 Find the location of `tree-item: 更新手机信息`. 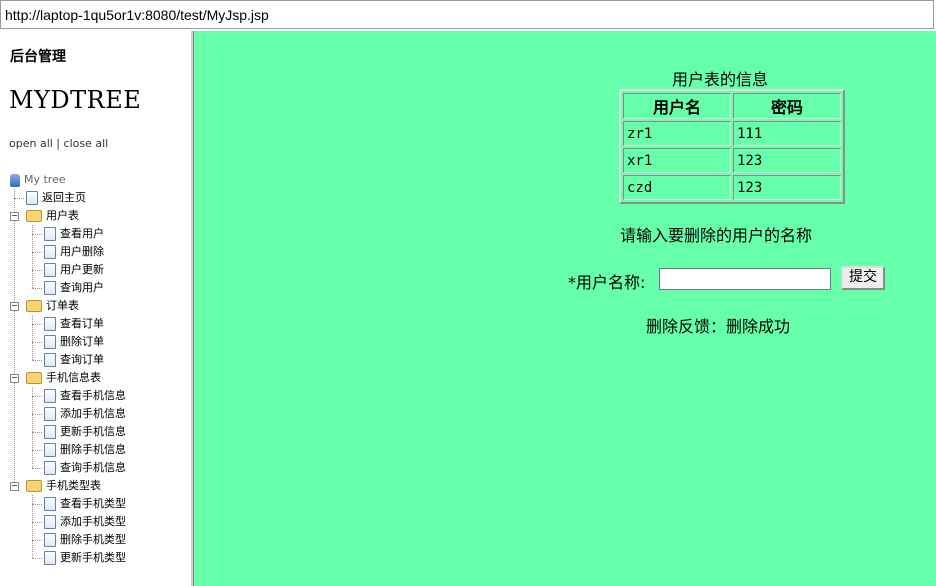

tree-item: 更新手机信息 is located at coordinates (85, 432).